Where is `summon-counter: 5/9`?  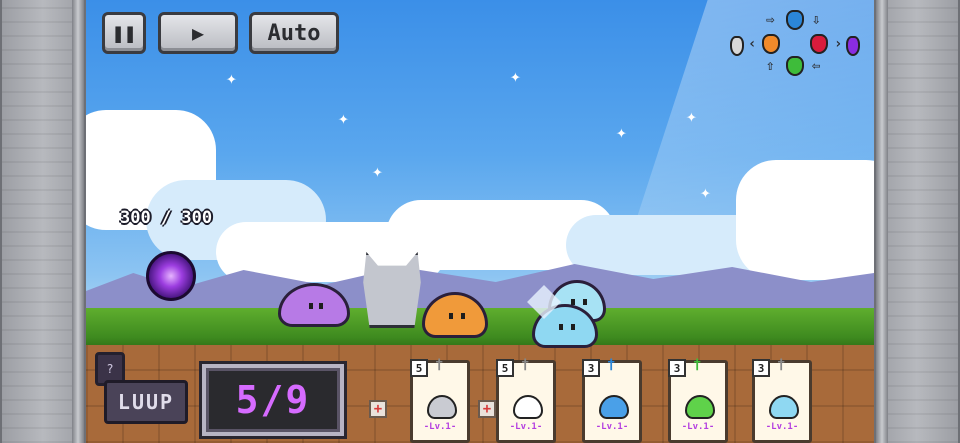
summon-counter: 5/9 is located at coordinates (273, 400).